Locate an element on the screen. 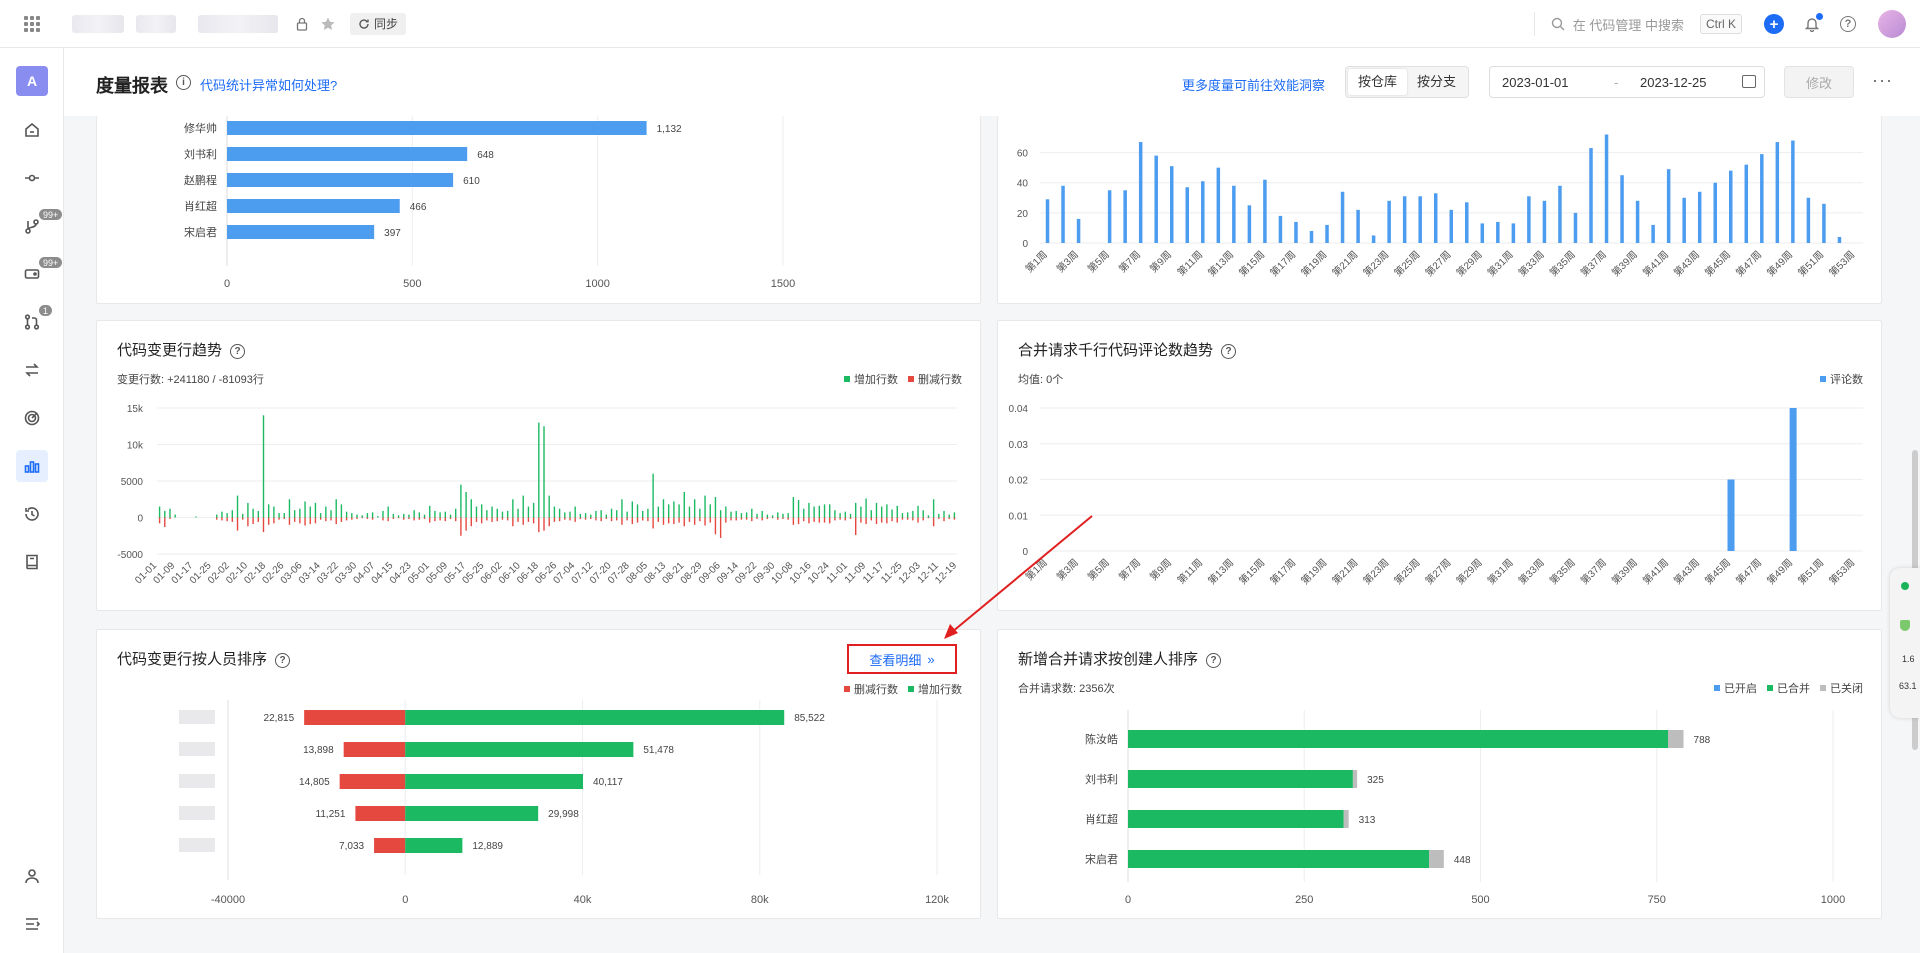 Image resolution: width=1920 pixels, height=953 pixels. monitor-value-b: 63.1 is located at coordinates (1908, 686).